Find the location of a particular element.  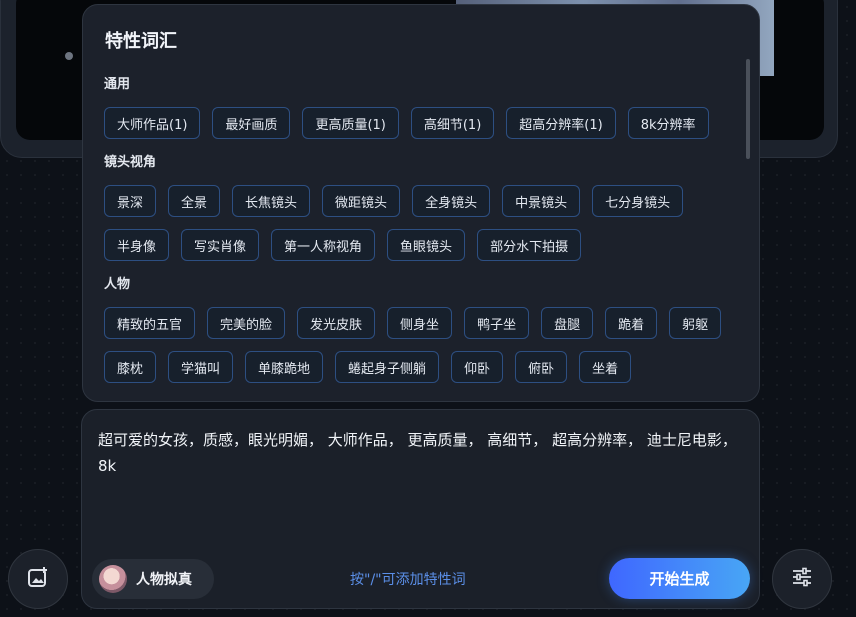

feature-tag: 盘腿 is located at coordinates (567, 323).